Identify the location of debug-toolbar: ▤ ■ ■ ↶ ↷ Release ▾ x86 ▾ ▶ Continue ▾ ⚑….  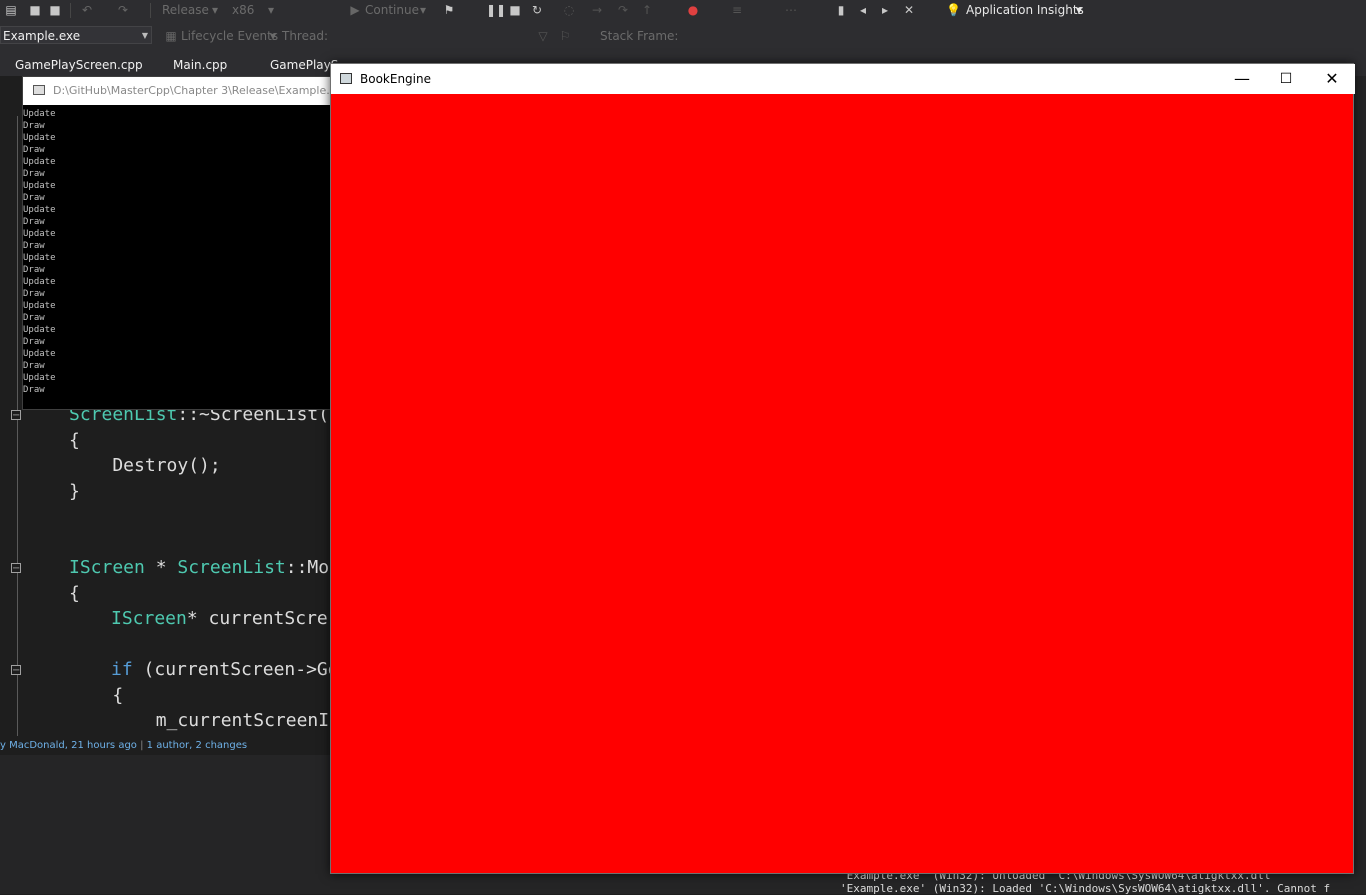
(683, 11).